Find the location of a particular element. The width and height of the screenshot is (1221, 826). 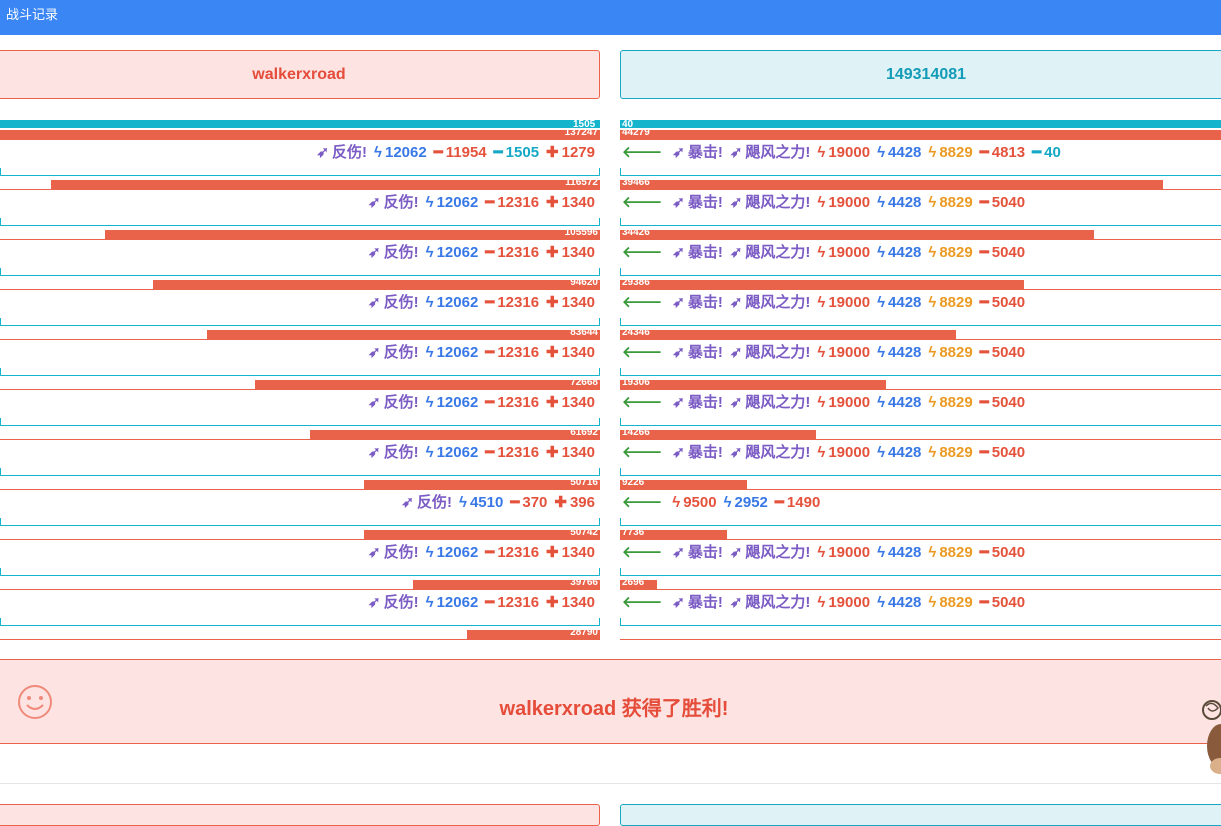

hp-value-left: 94620 is located at coordinates (584, 282).